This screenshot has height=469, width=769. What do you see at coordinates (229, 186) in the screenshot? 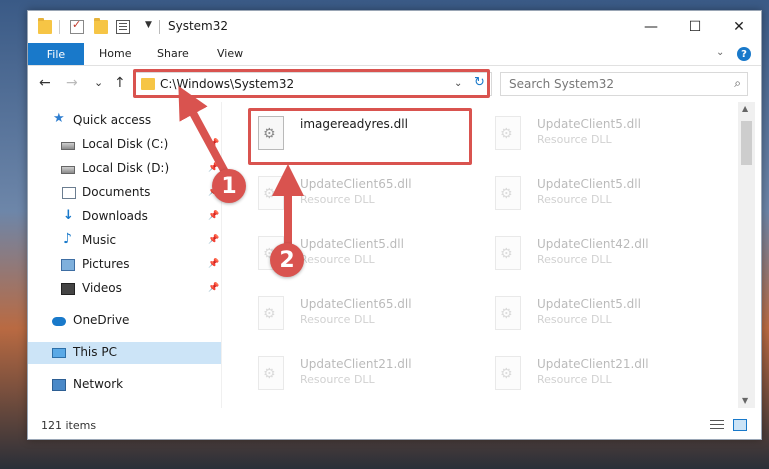
I see `step-1-badge: 1` at bounding box center [229, 186].